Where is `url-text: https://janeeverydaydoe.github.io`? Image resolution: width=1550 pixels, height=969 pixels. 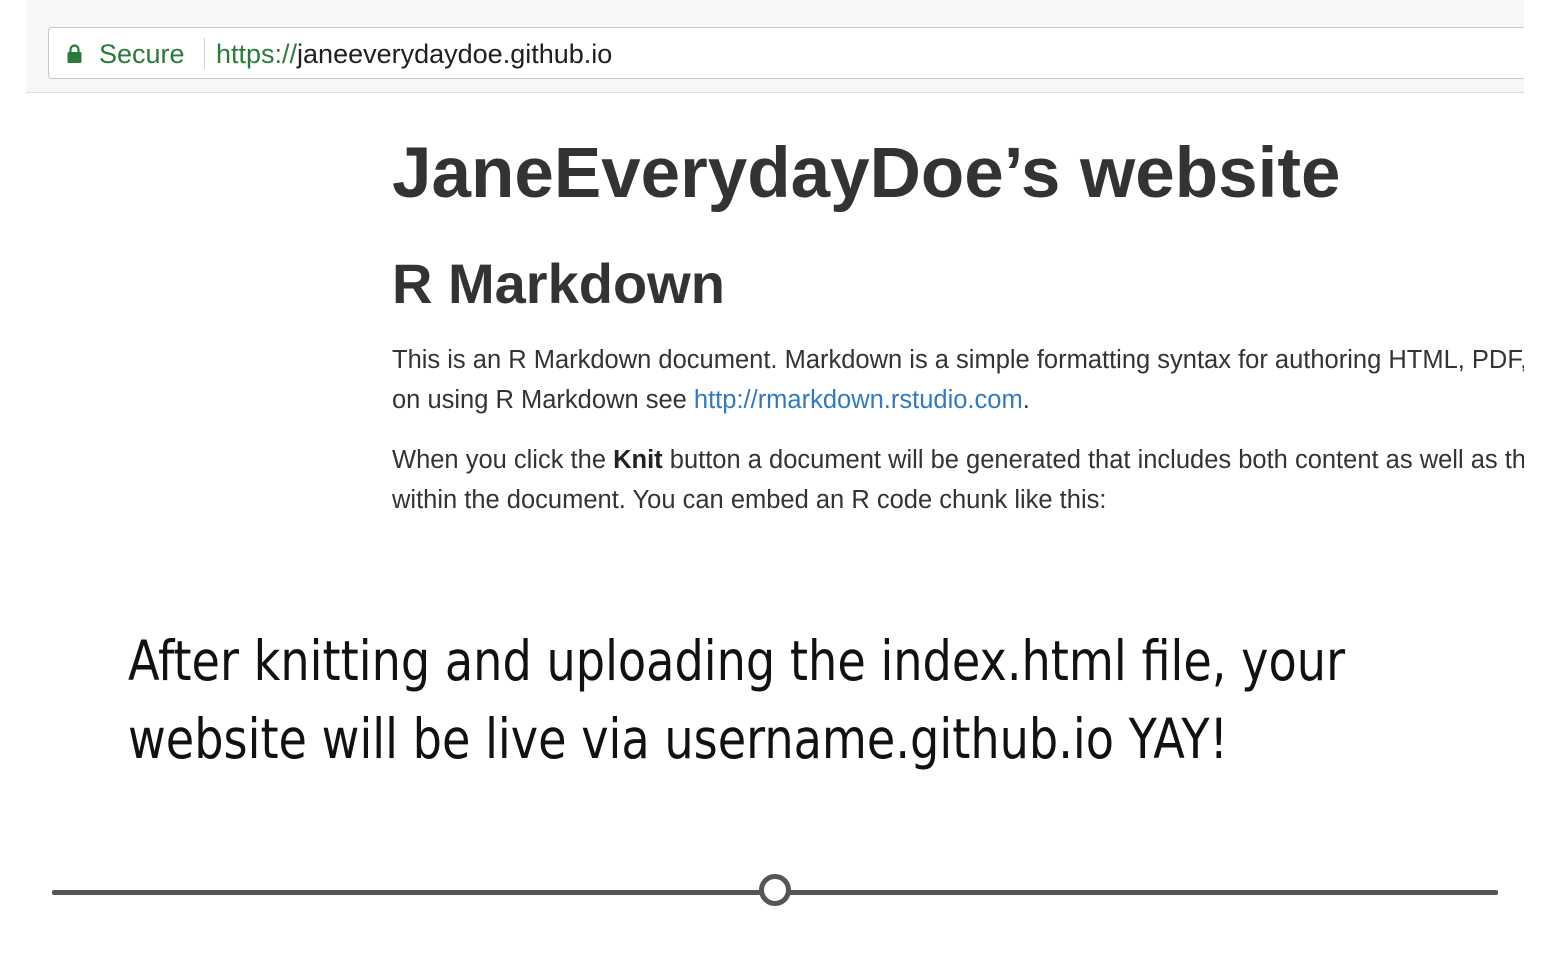 url-text: https://janeeverydaydoe.github.io is located at coordinates (414, 54).